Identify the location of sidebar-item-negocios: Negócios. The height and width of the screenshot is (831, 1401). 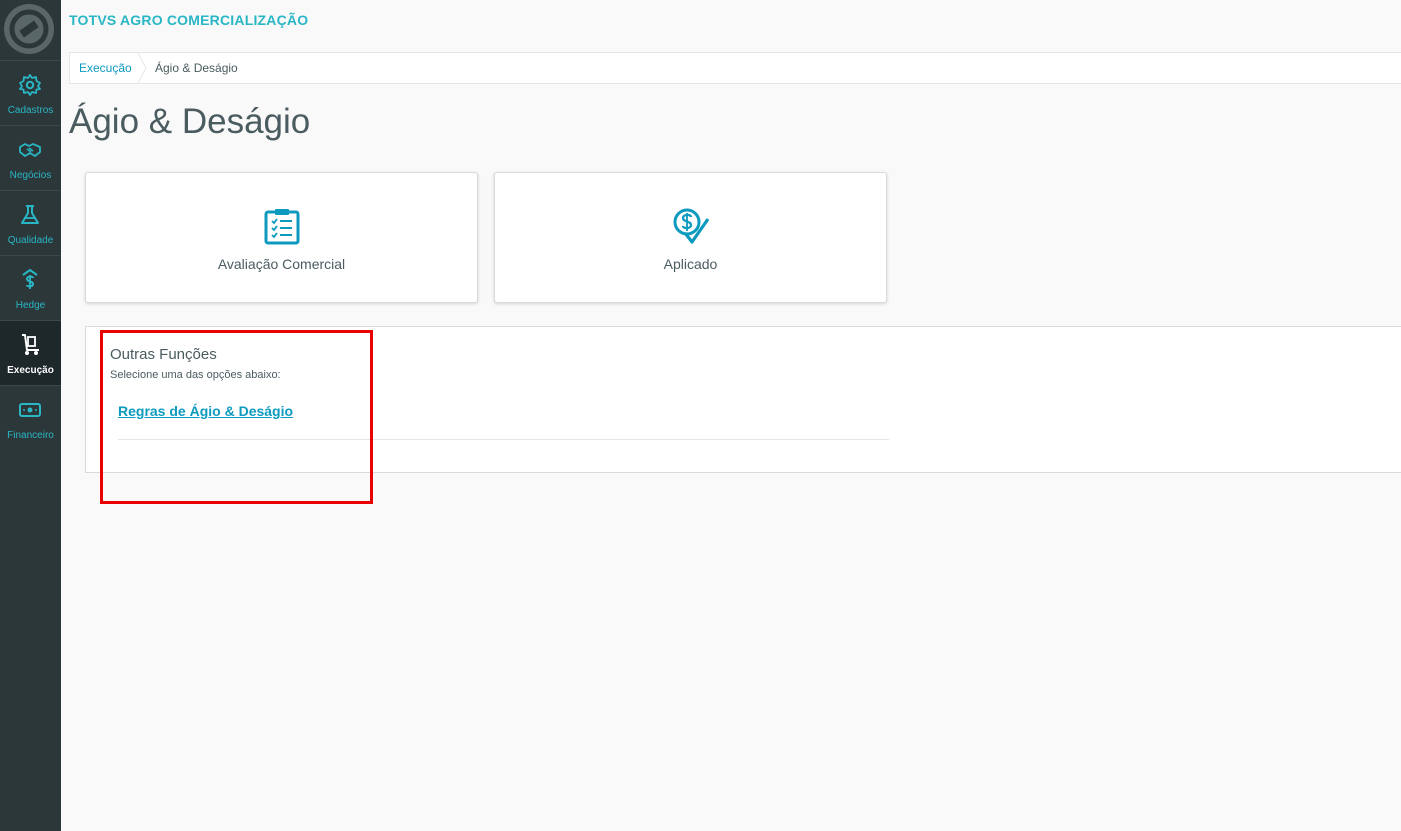
(30, 157).